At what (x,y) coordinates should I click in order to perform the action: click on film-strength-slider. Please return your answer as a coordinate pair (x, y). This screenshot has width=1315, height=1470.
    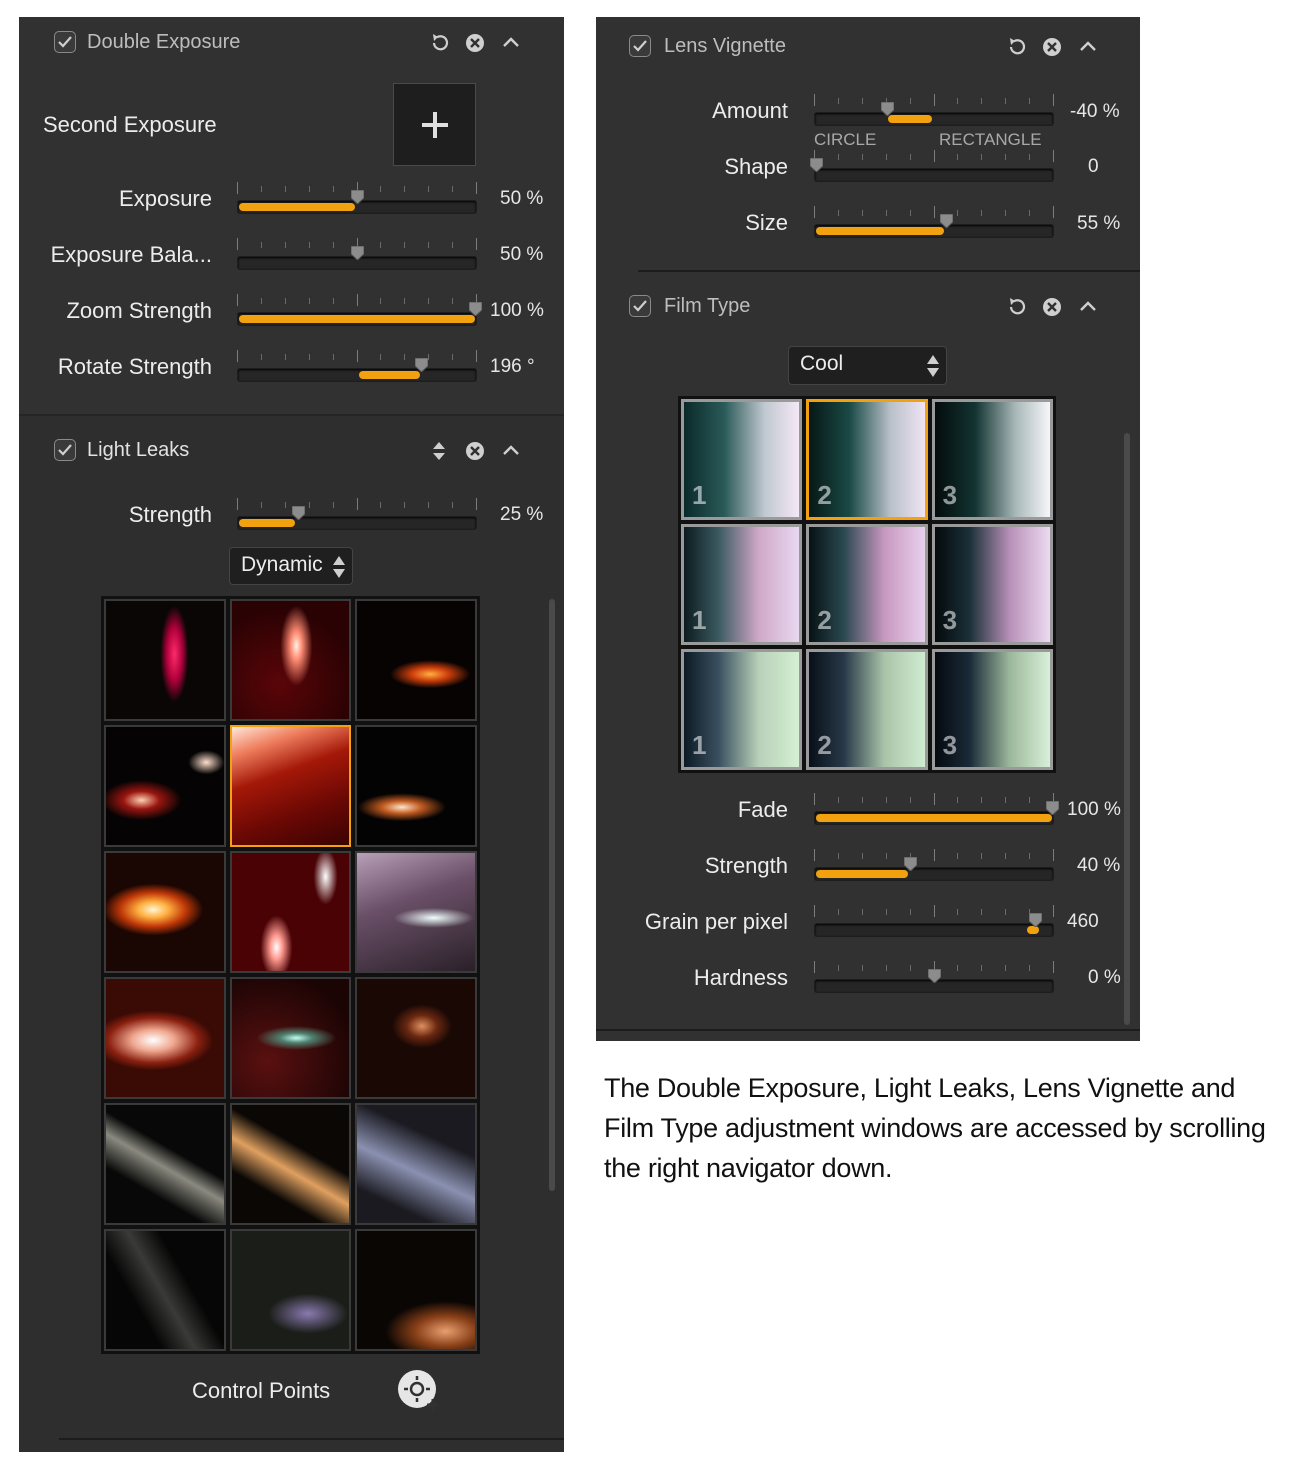
    Looking at the image, I should click on (934, 865).